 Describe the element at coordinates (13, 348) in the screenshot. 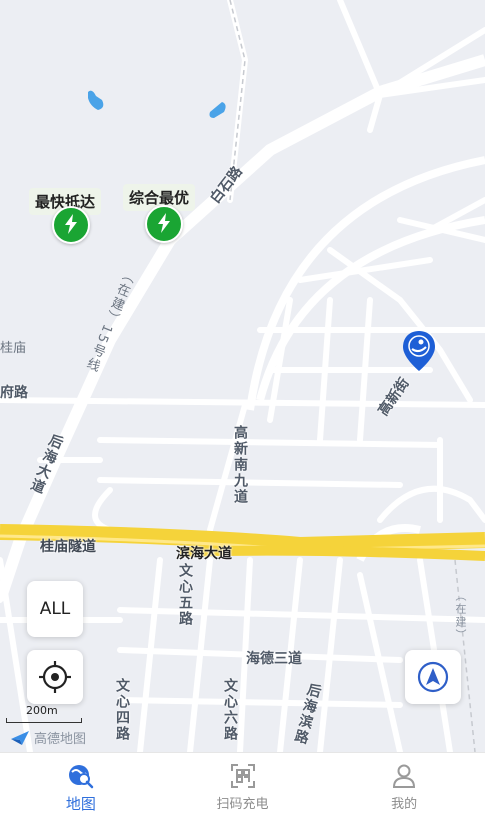

I see `place-label-guimiao: 桂庙` at that location.